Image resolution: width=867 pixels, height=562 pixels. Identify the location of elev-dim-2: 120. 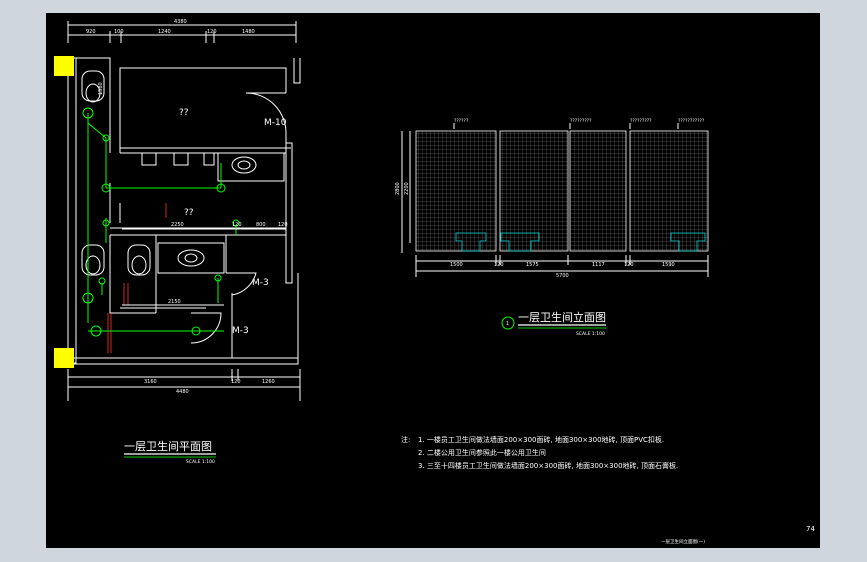
(499, 265).